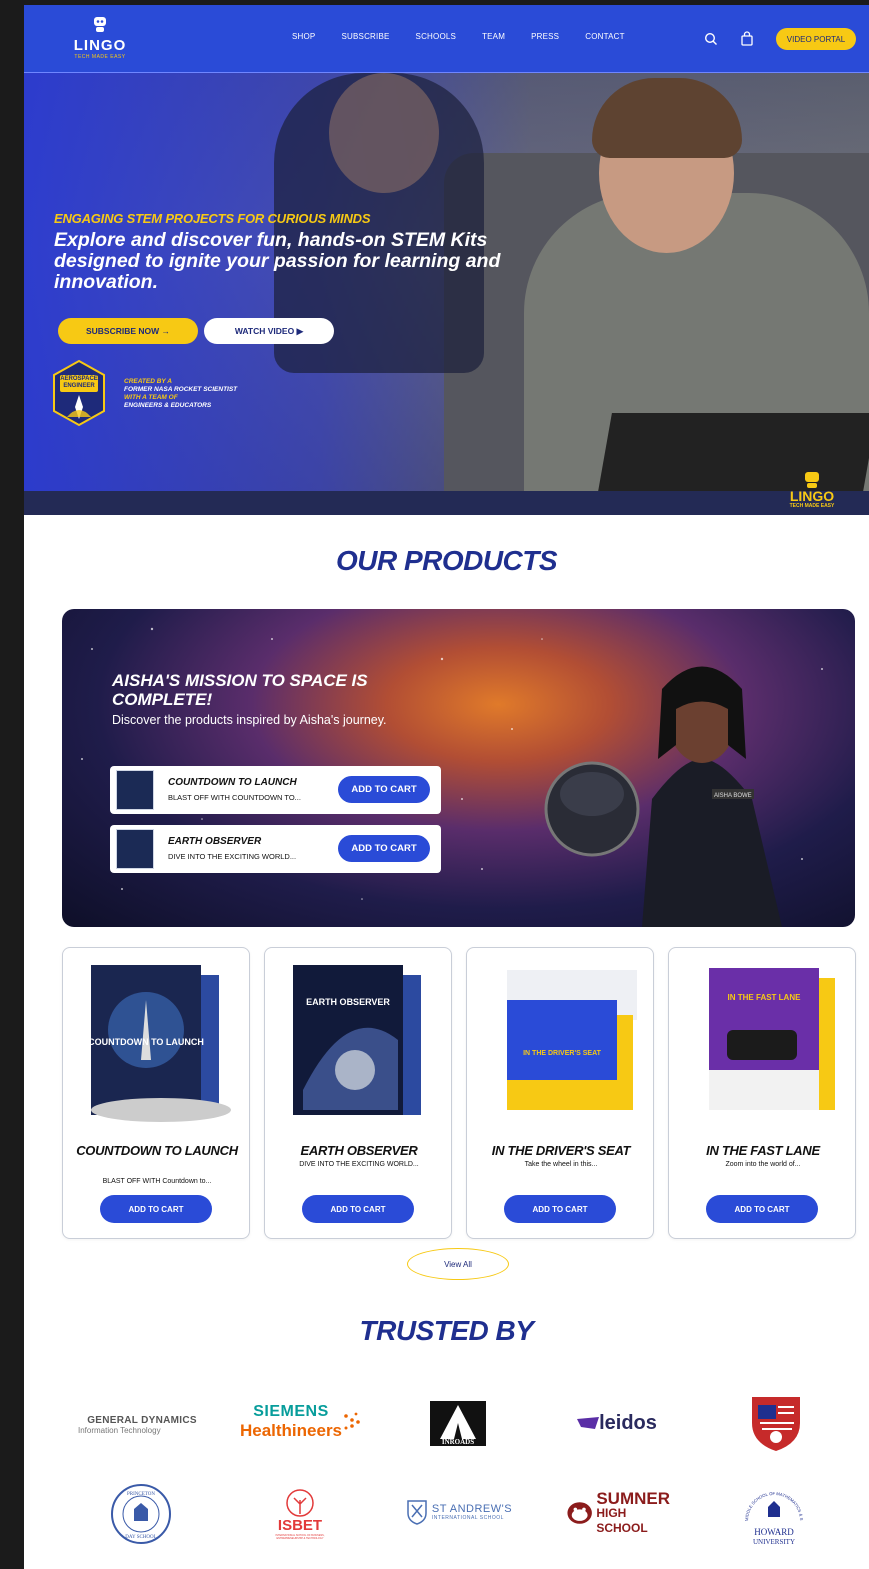 The width and height of the screenshot is (869, 1569). What do you see at coordinates (357, 1040) in the screenshot?
I see `product-box-image: EARTH OBSERVER` at bounding box center [357, 1040].